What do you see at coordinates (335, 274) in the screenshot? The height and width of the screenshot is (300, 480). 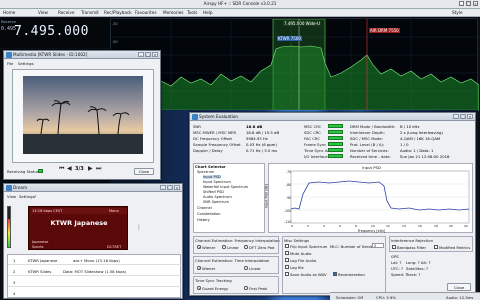 I see `reverberation-checkbox` at bounding box center [335, 274].